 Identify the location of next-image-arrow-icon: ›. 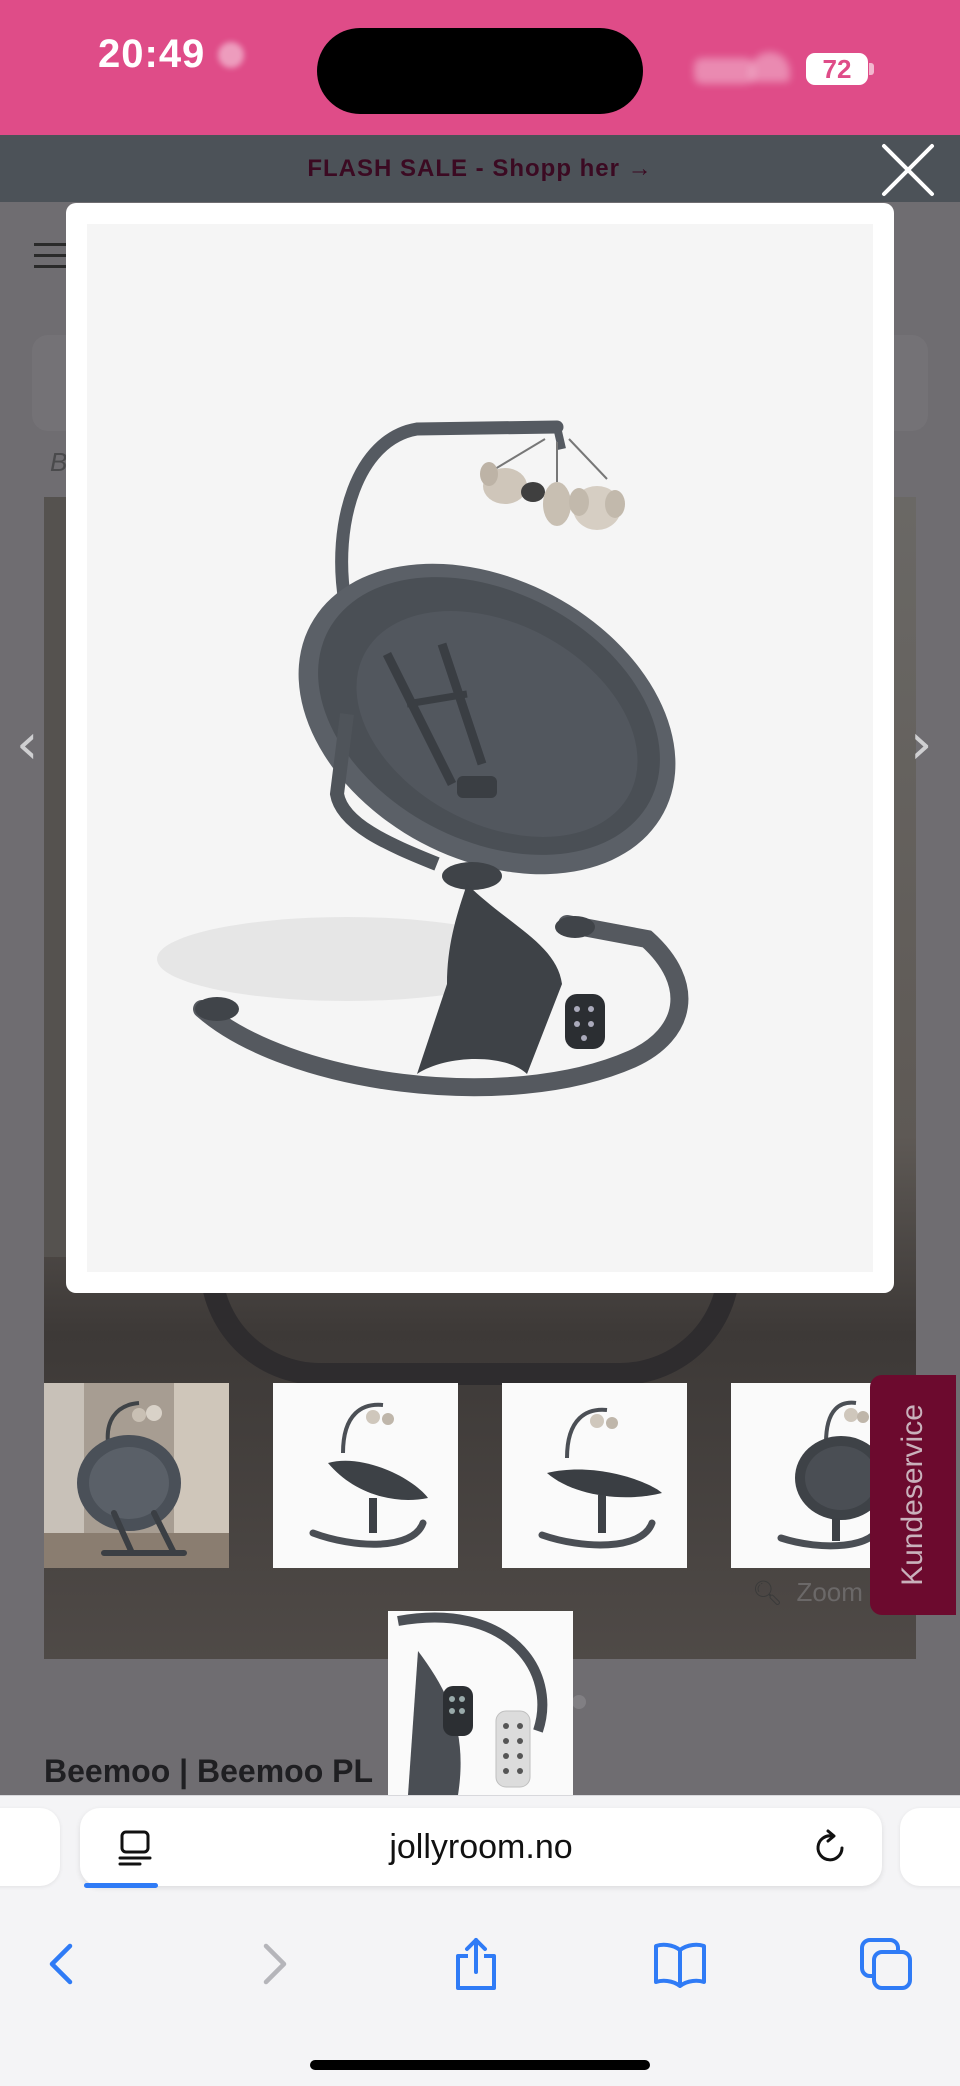
(921, 745).